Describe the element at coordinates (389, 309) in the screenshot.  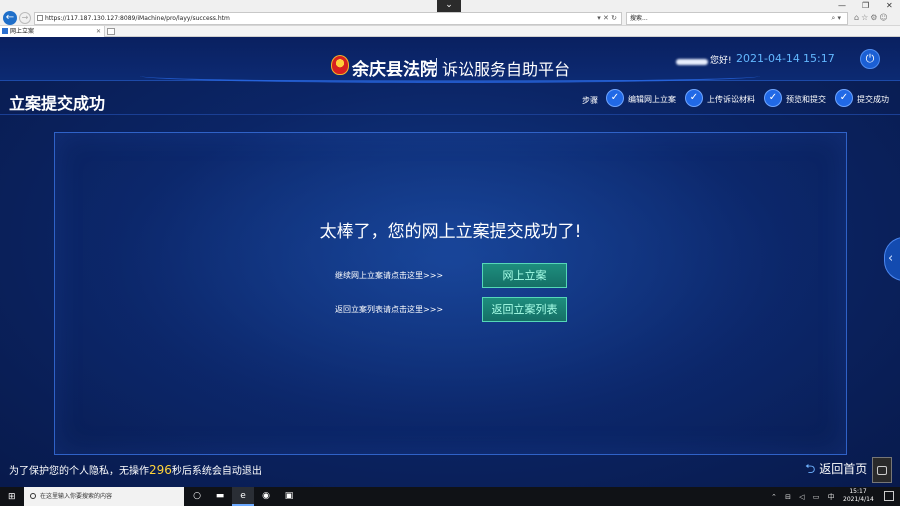
I see `return-hint: 返回立案列表请点击这里>>>` at that location.